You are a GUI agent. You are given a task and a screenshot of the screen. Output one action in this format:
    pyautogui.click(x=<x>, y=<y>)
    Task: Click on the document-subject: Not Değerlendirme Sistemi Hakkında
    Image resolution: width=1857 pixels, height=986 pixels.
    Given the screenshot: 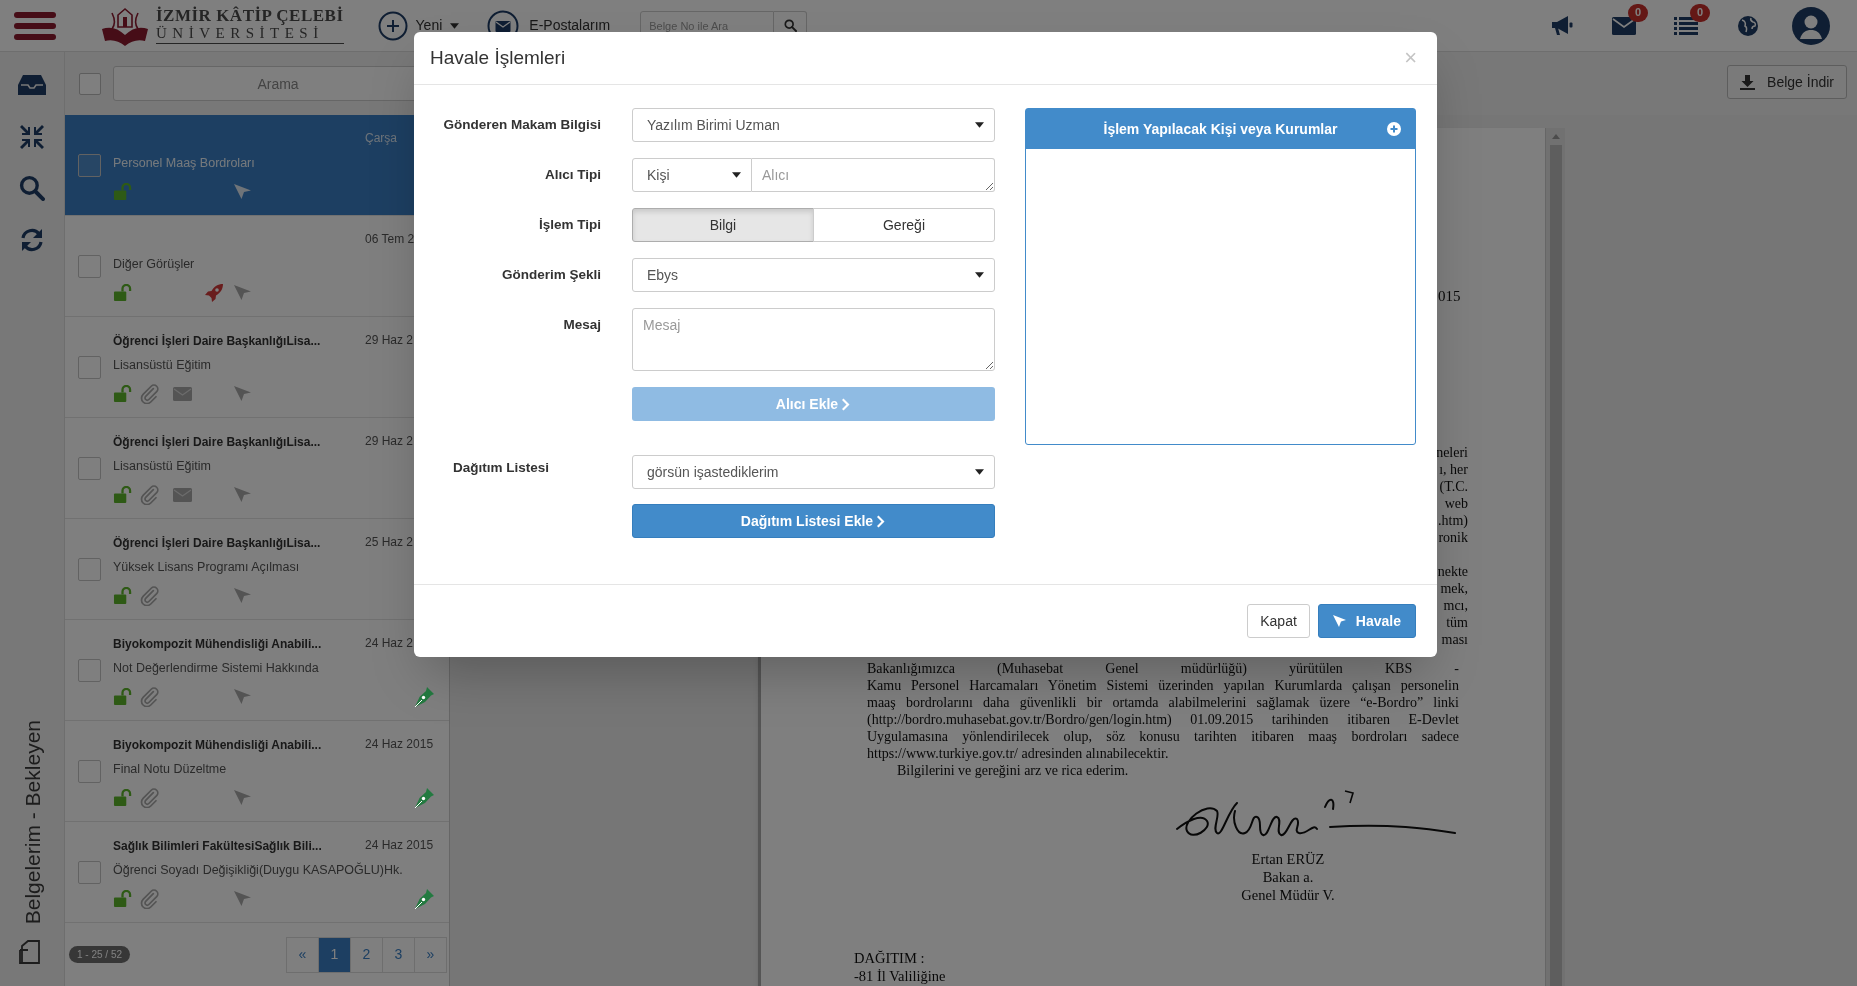 What is the action you would take?
    pyautogui.click(x=216, y=668)
    